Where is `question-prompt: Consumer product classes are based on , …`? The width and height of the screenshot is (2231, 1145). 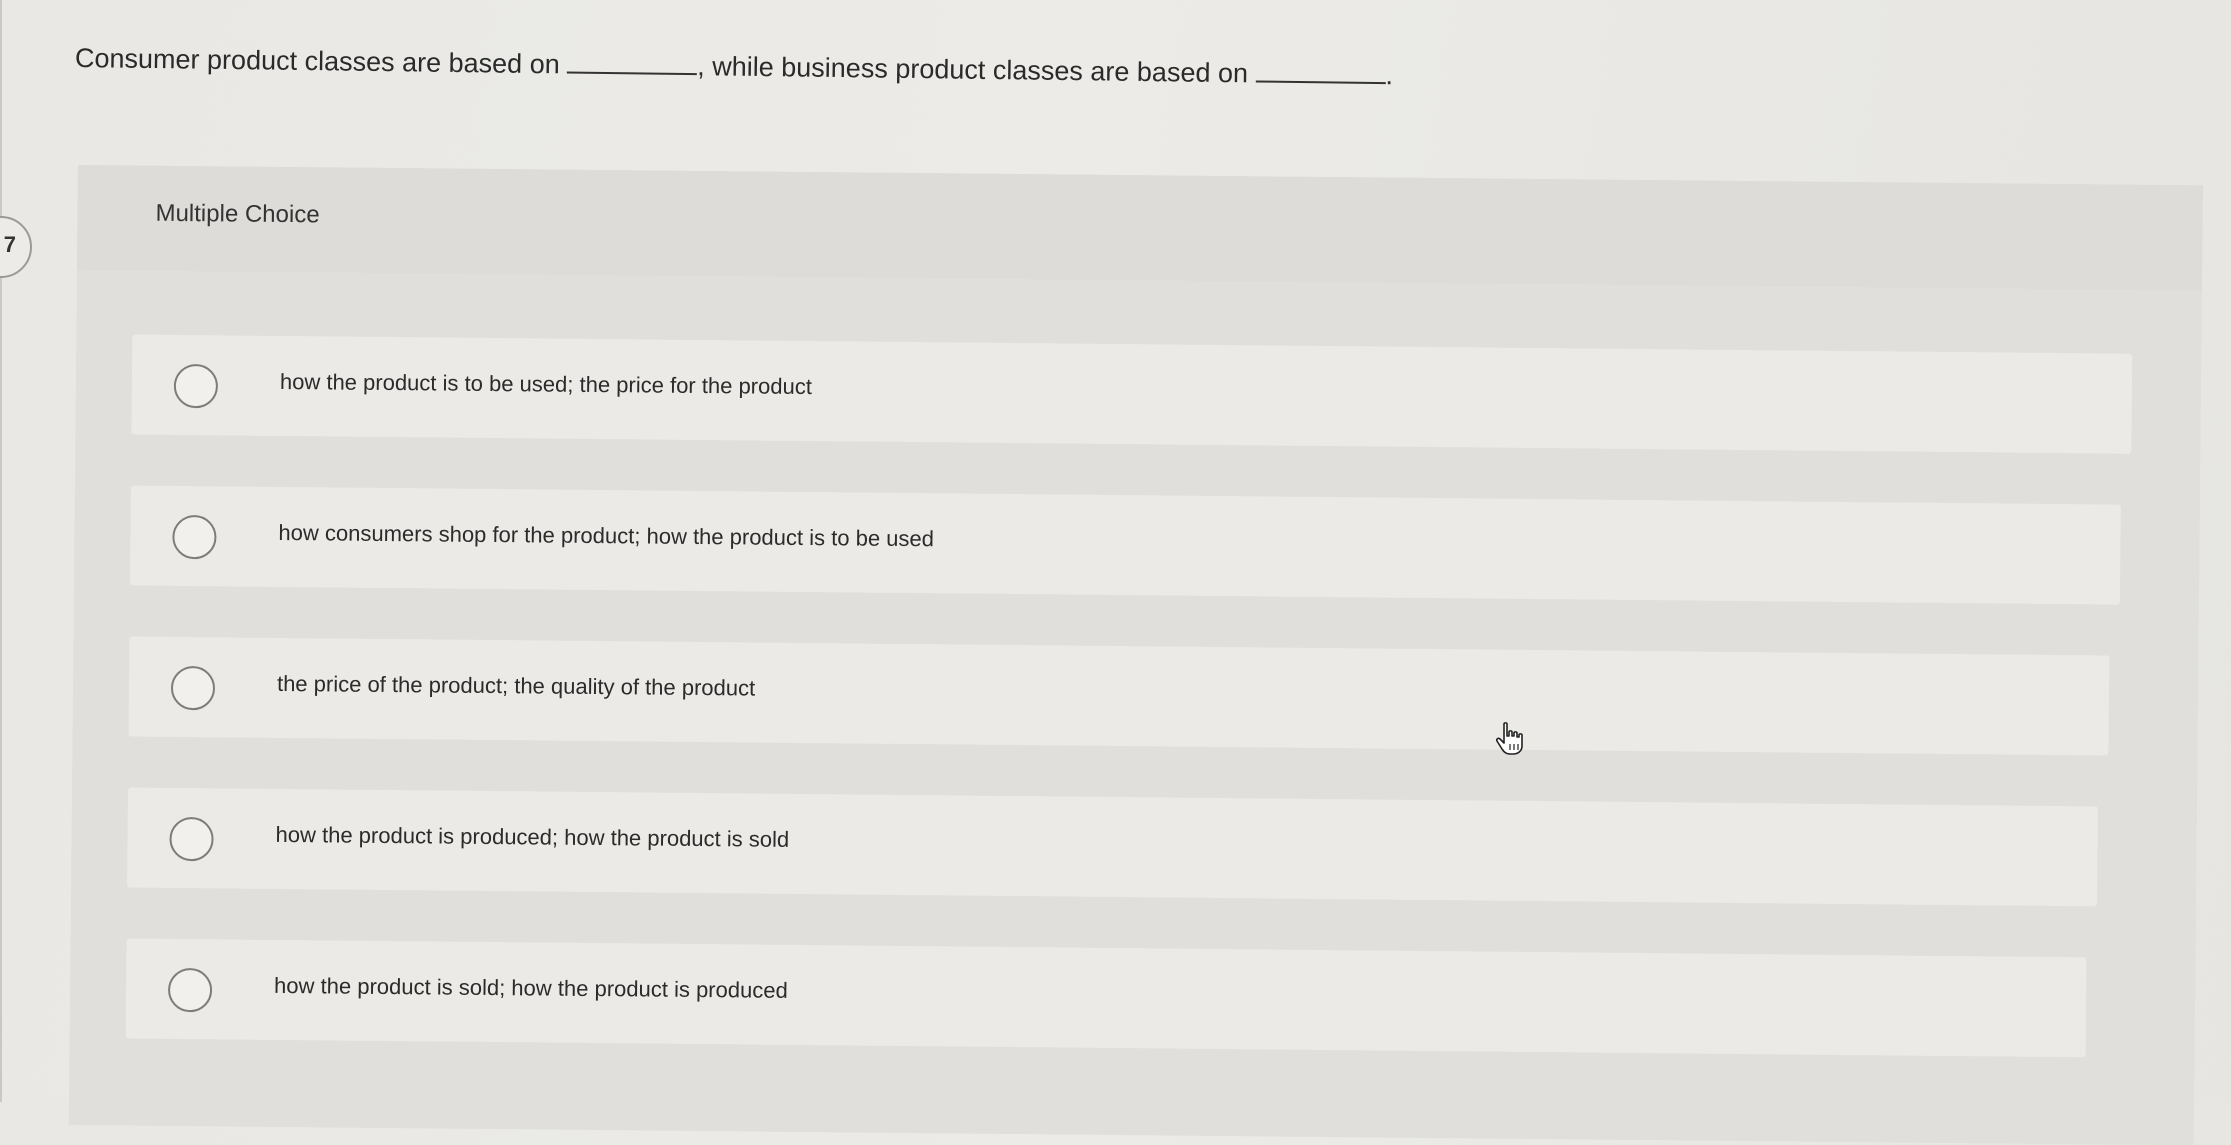
question-prompt: Consumer product classes are based on , … is located at coordinates (775, 67).